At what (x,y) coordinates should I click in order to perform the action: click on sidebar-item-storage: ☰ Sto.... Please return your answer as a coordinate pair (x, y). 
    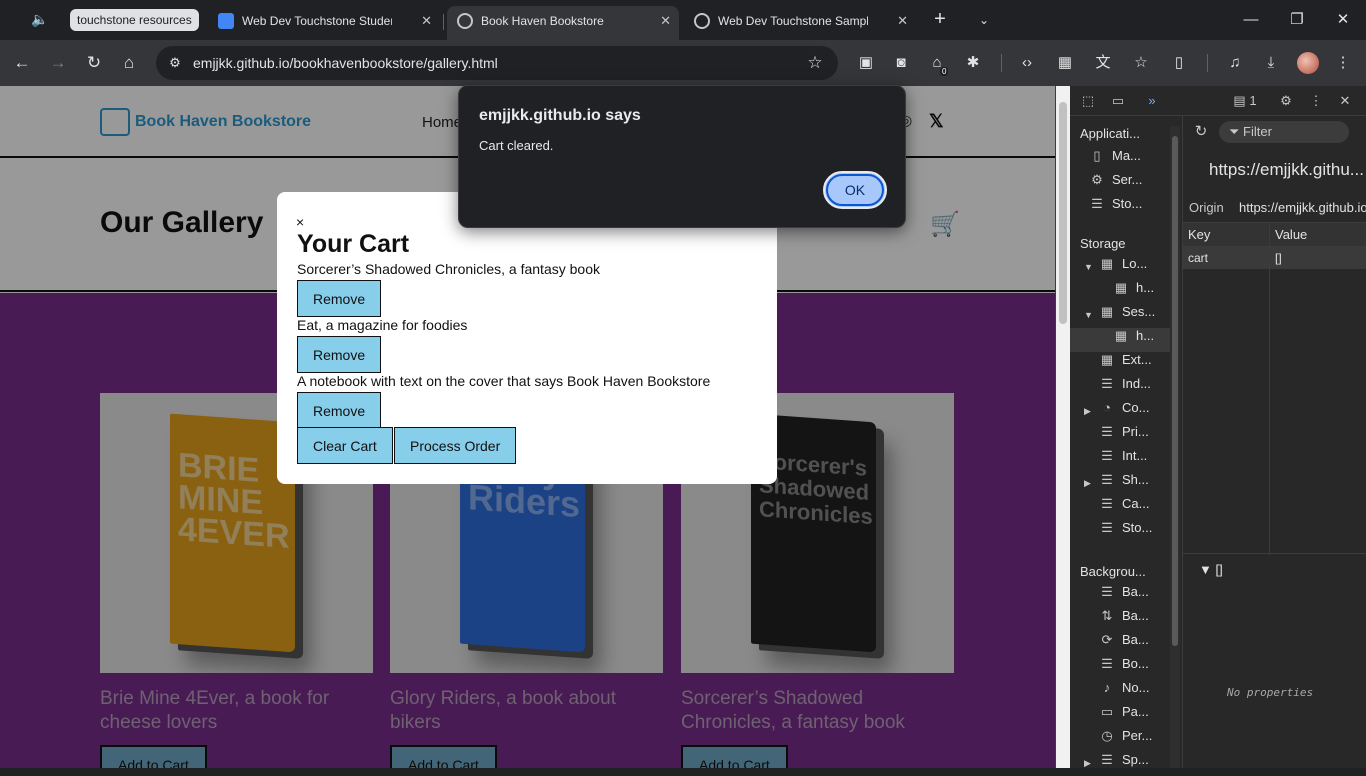
    Looking at the image, I should click on (1129, 208).